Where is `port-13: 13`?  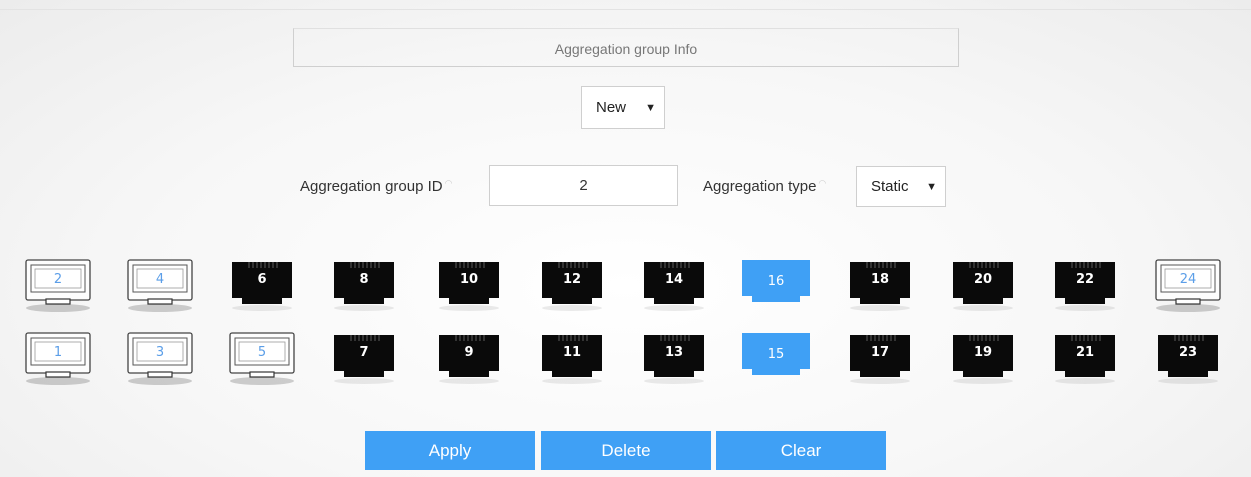 port-13: 13 is located at coordinates (674, 358).